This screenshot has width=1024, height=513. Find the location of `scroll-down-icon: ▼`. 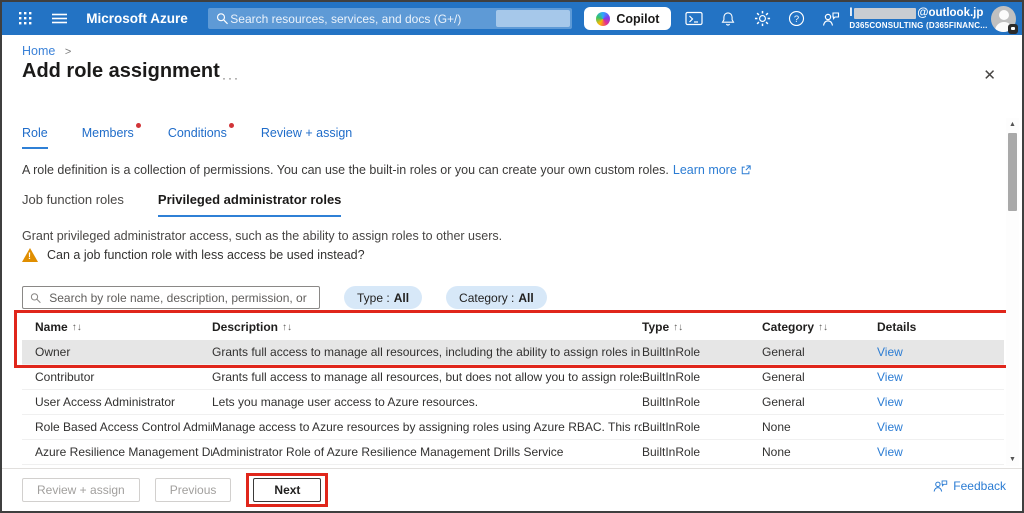

scroll-down-icon: ▼ is located at coordinates (1012, 459).